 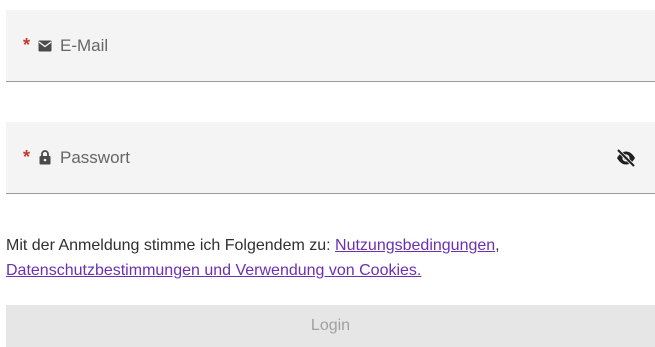 I want to click on envelope-icon, so click(x=45, y=46).